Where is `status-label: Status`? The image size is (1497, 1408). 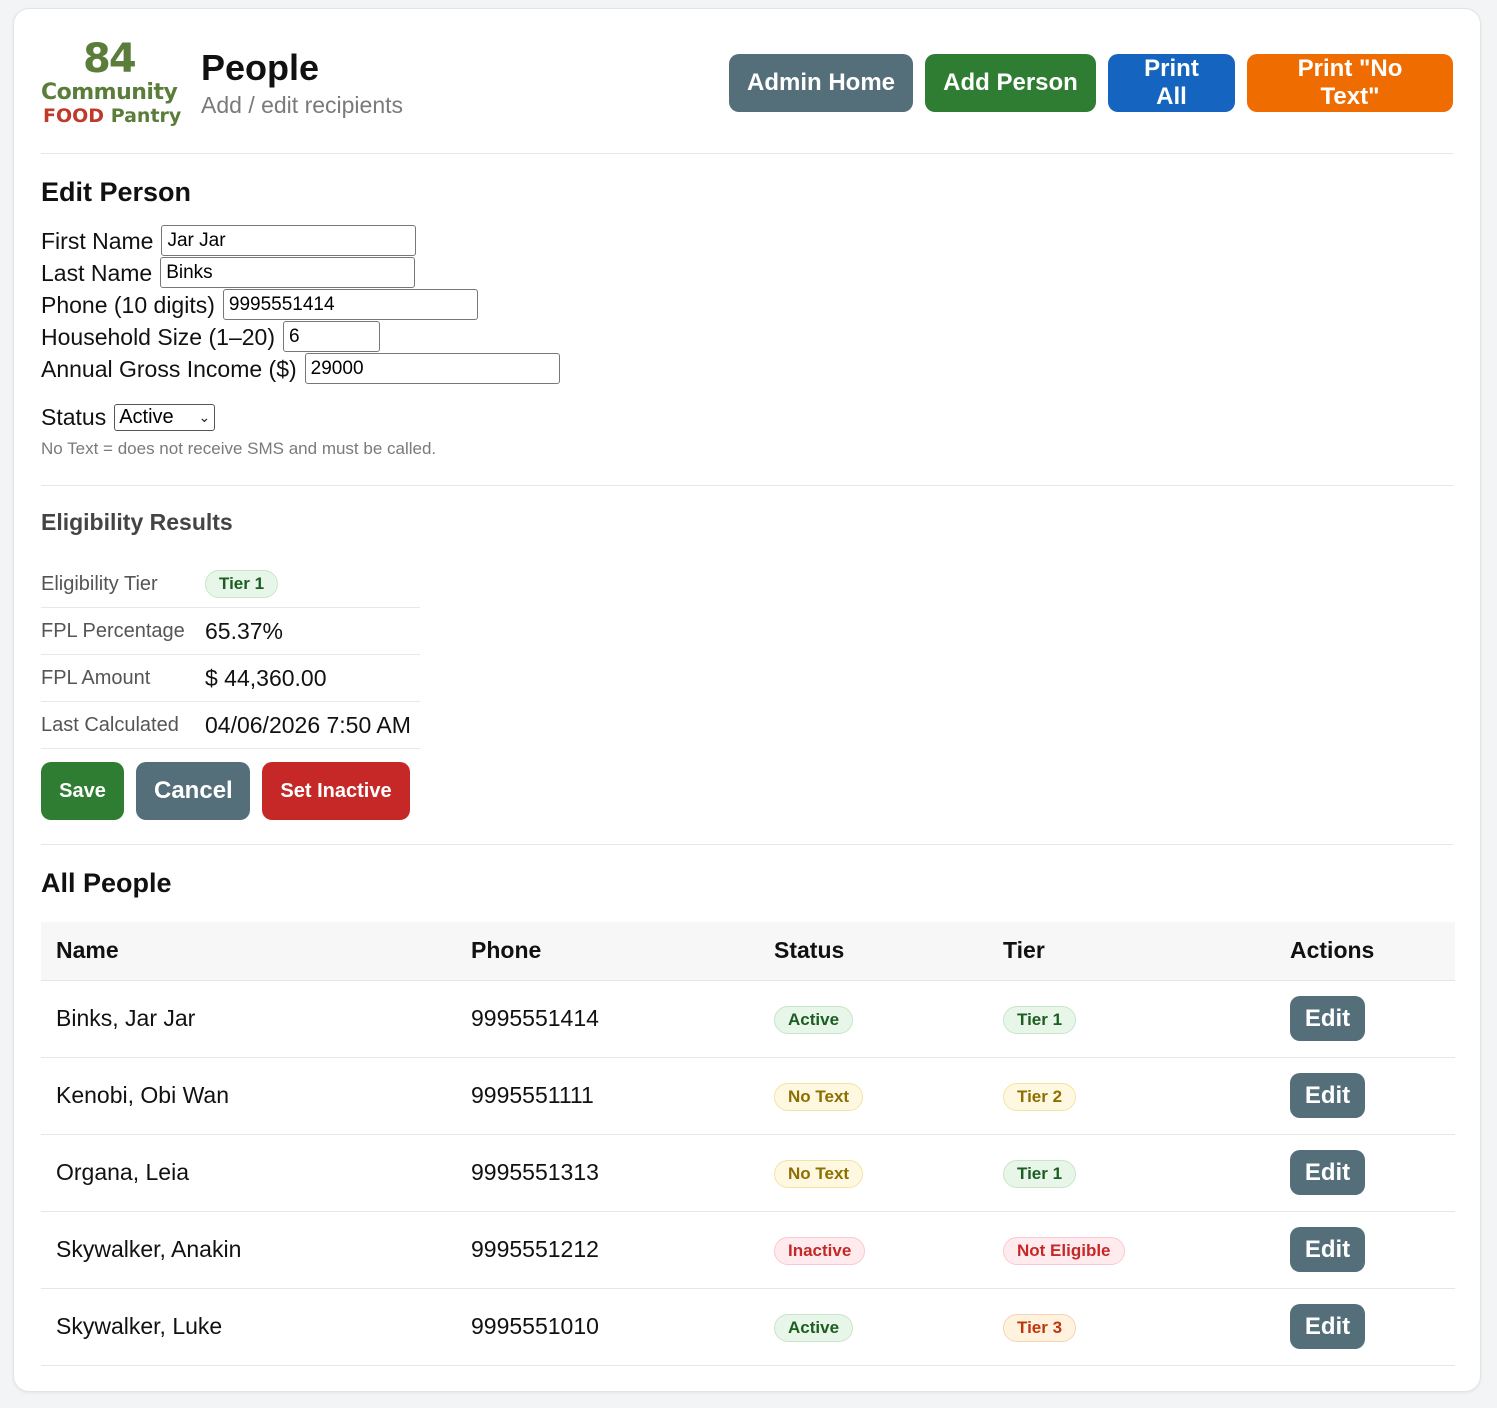
status-label: Status is located at coordinates (74, 417).